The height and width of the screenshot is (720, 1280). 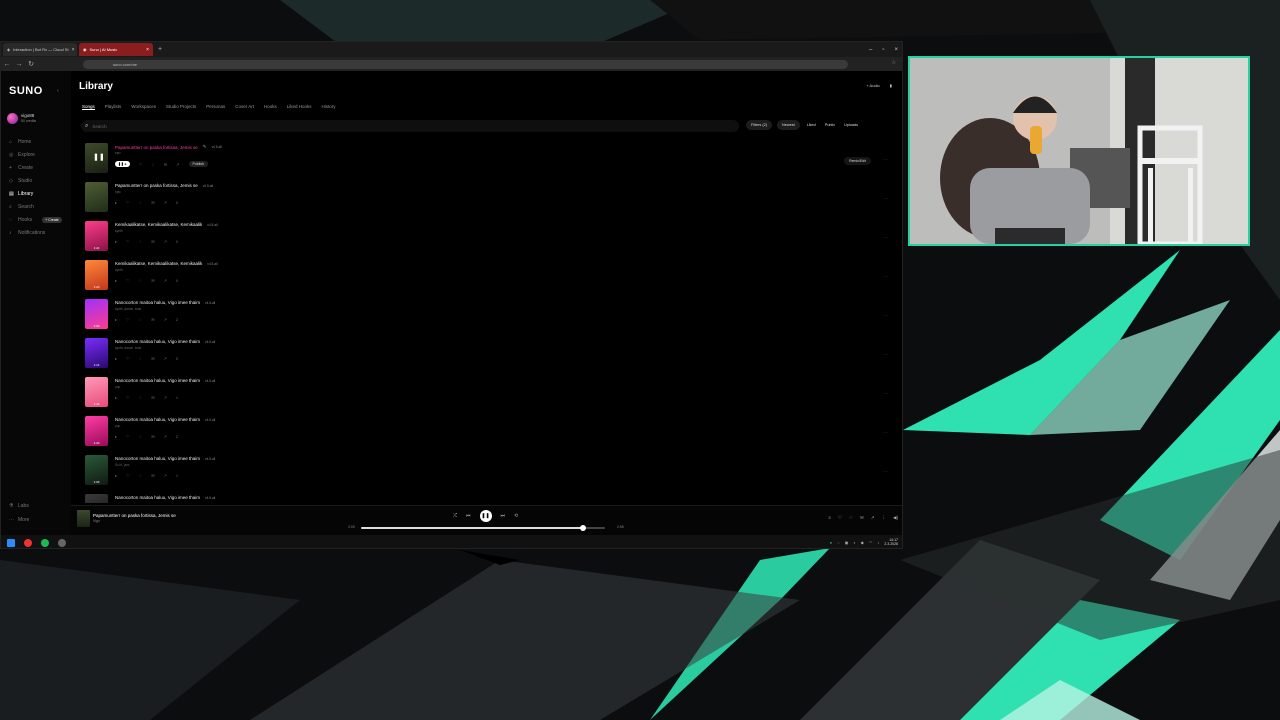 I want to click on browser-tab-2: ◉ Suno | AI Music ×, so click(x=116, y=49).